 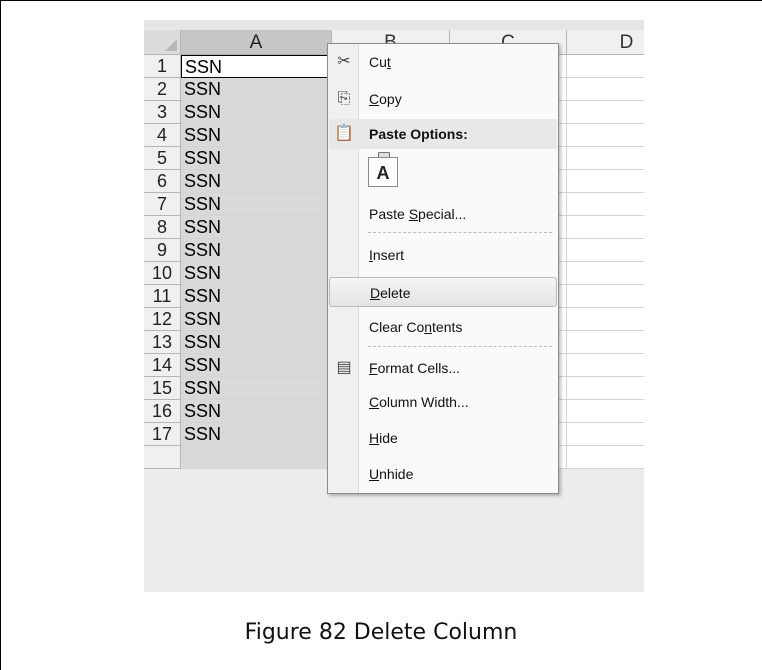 What do you see at coordinates (387, 255) in the screenshot?
I see `menu-item-label: Insert` at bounding box center [387, 255].